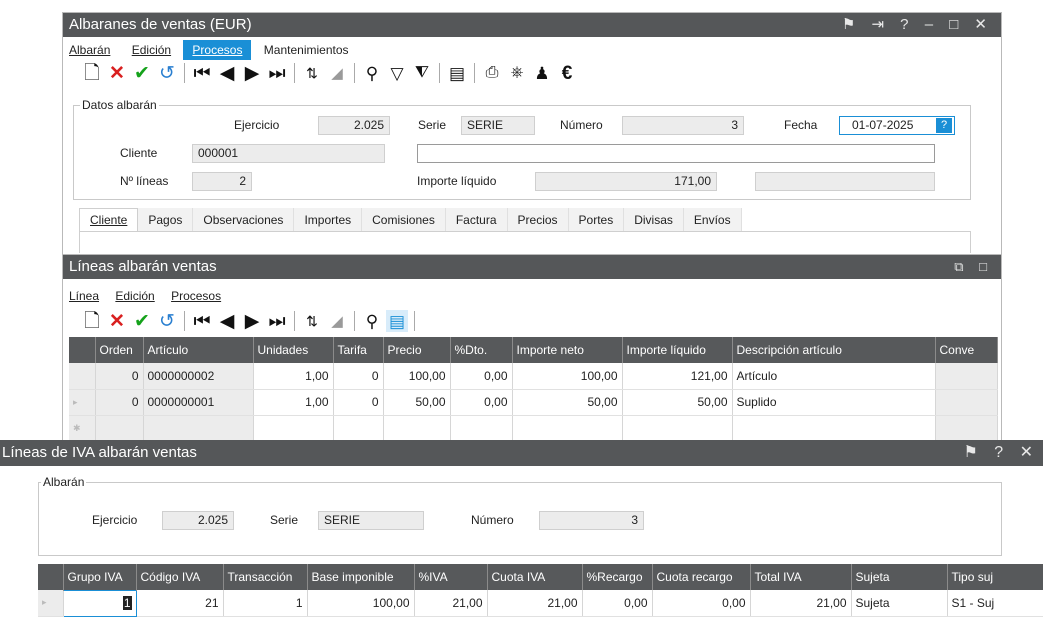  What do you see at coordinates (567, 402) in the screenshot?
I see `cell-importe-neto: 50,00` at bounding box center [567, 402].